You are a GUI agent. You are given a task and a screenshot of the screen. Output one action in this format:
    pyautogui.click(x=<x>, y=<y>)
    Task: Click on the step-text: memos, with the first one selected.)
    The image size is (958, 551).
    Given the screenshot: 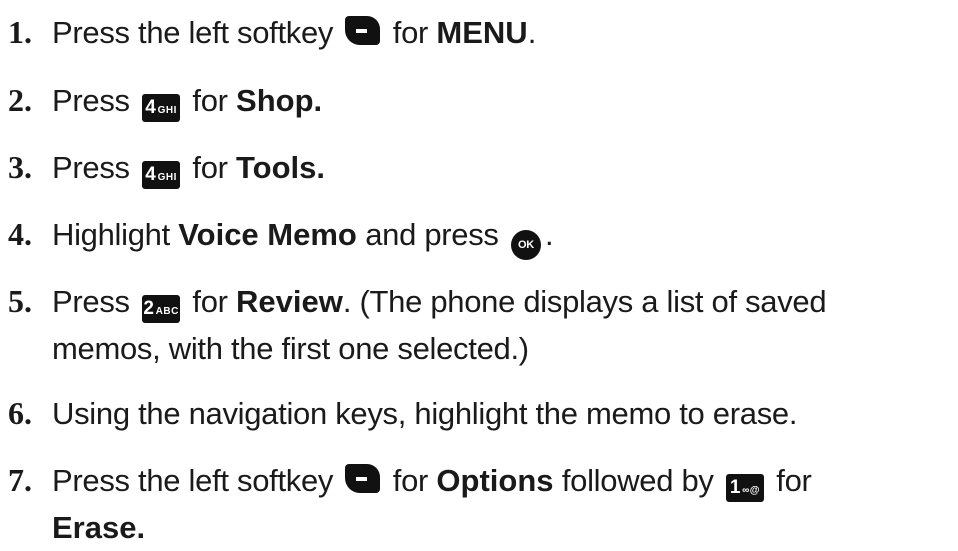 What is the action you would take?
    pyautogui.click(x=290, y=348)
    